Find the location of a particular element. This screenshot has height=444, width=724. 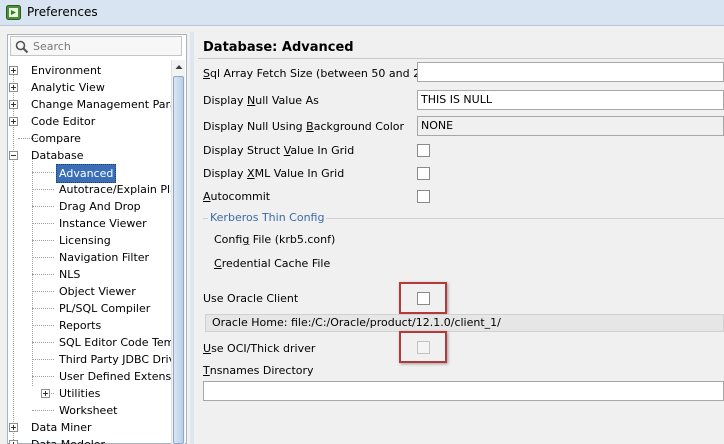

tree-item-object-viewer: Object Viewer is located at coordinates (88, 291).